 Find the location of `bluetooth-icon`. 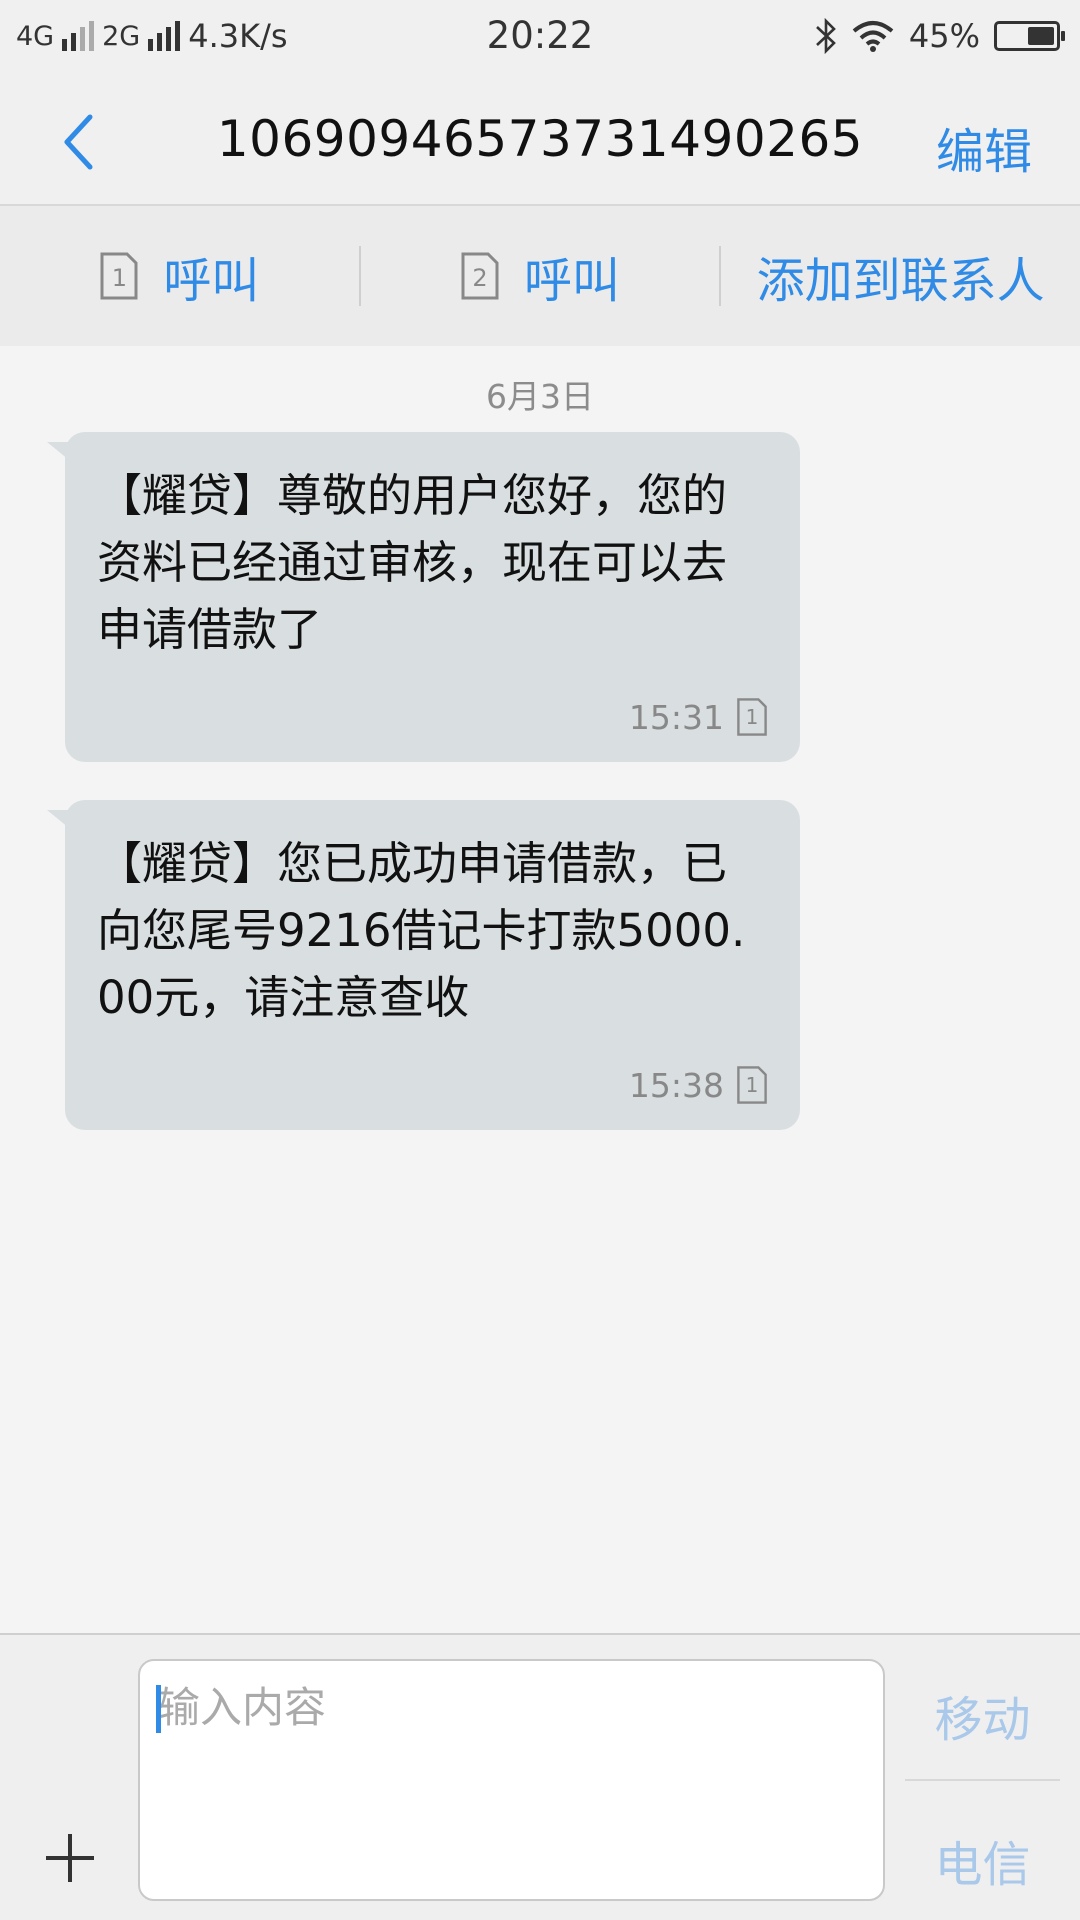

bluetooth-icon is located at coordinates (825, 36).